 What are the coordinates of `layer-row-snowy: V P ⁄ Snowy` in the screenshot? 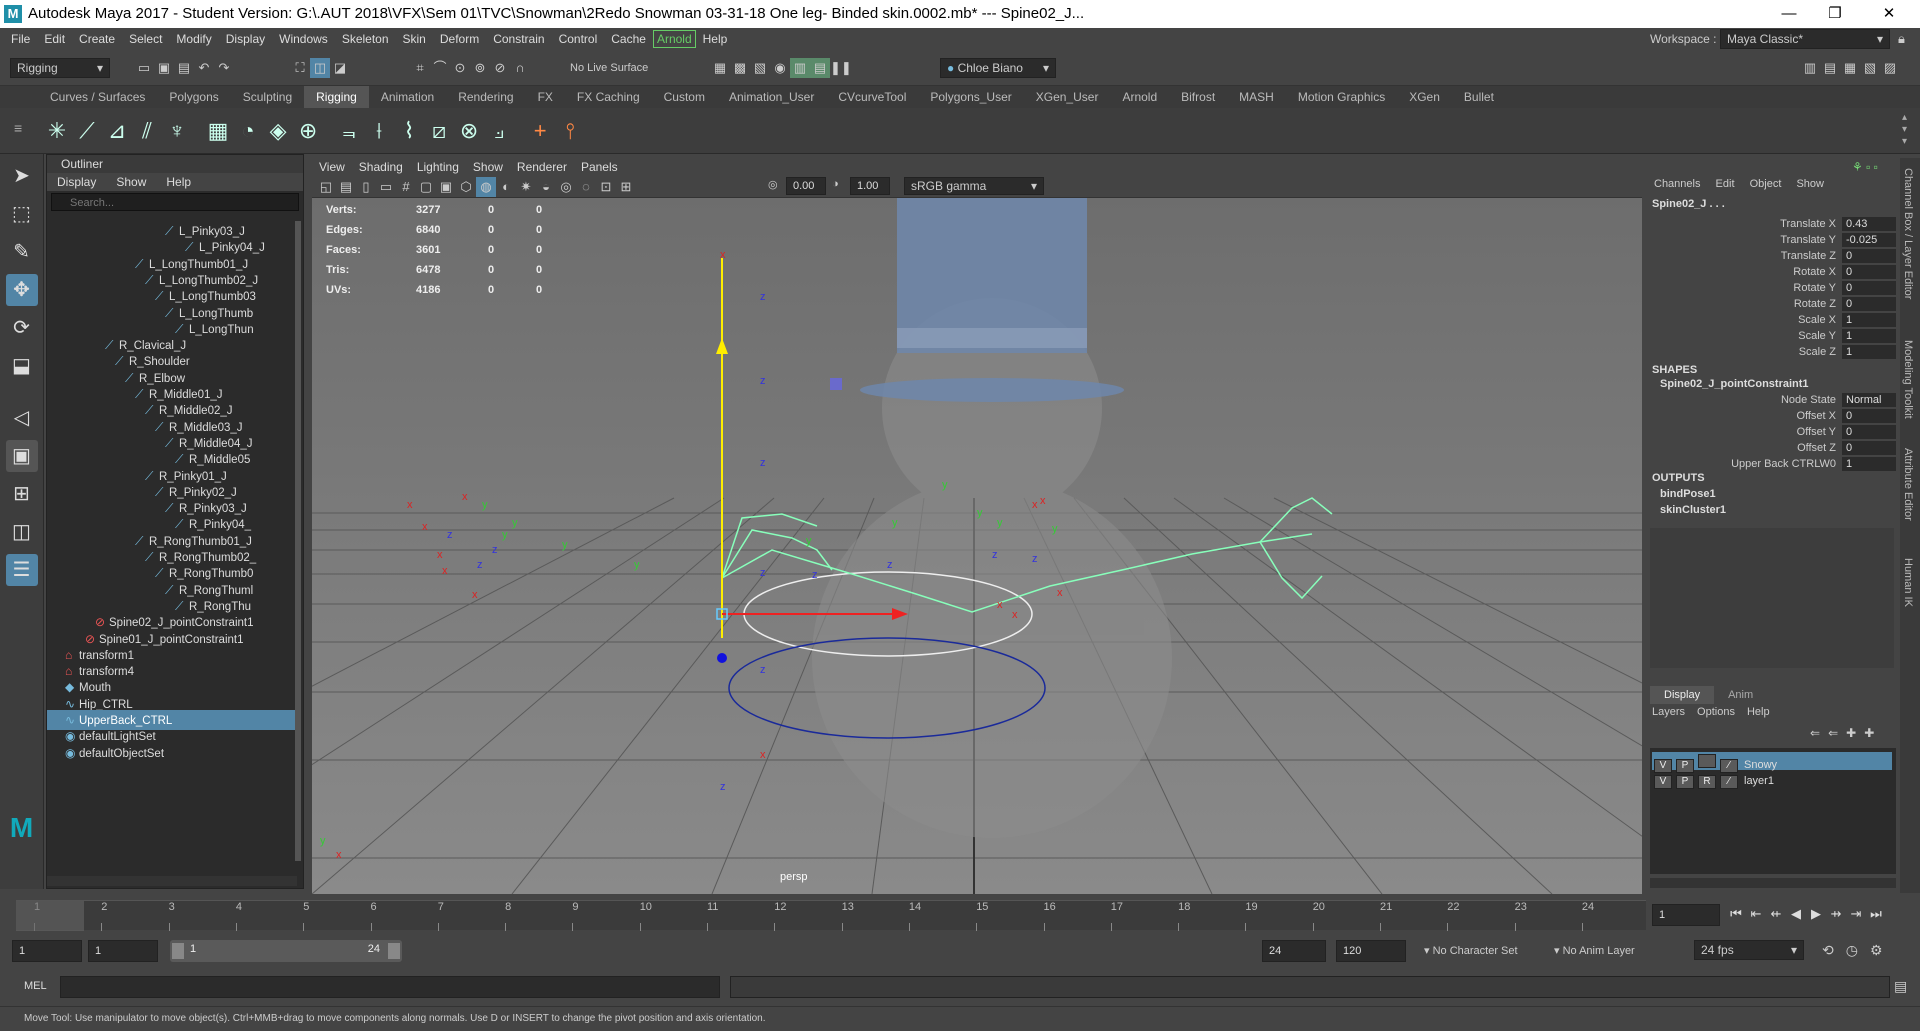 It's located at (1772, 762).